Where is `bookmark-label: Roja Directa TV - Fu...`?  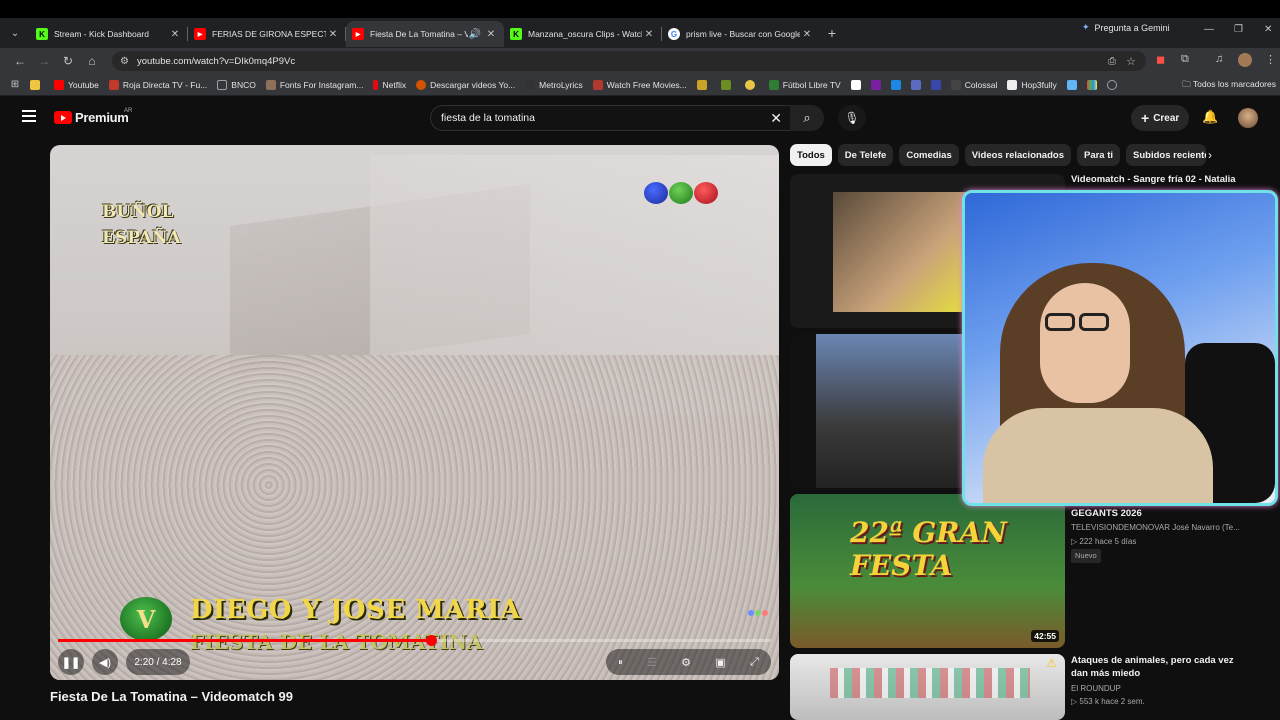 bookmark-label: Roja Directa TV - Fu... is located at coordinates (165, 84).